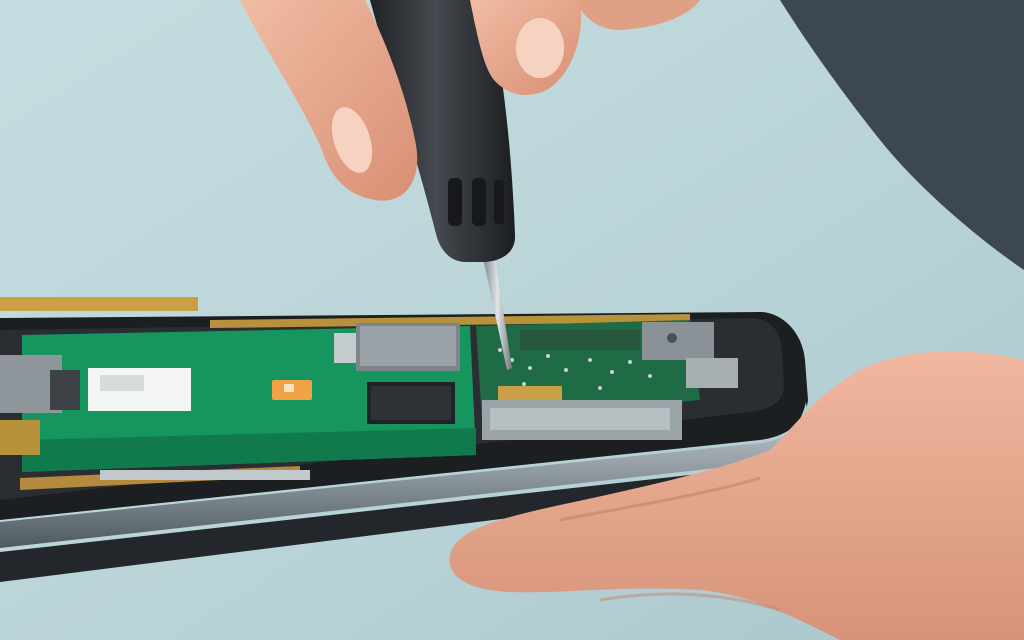 The image size is (1024, 640). What do you see at coordinates (712, 373) in the screenshot?
I see `speaker-module` at bounding box center [712, 373].